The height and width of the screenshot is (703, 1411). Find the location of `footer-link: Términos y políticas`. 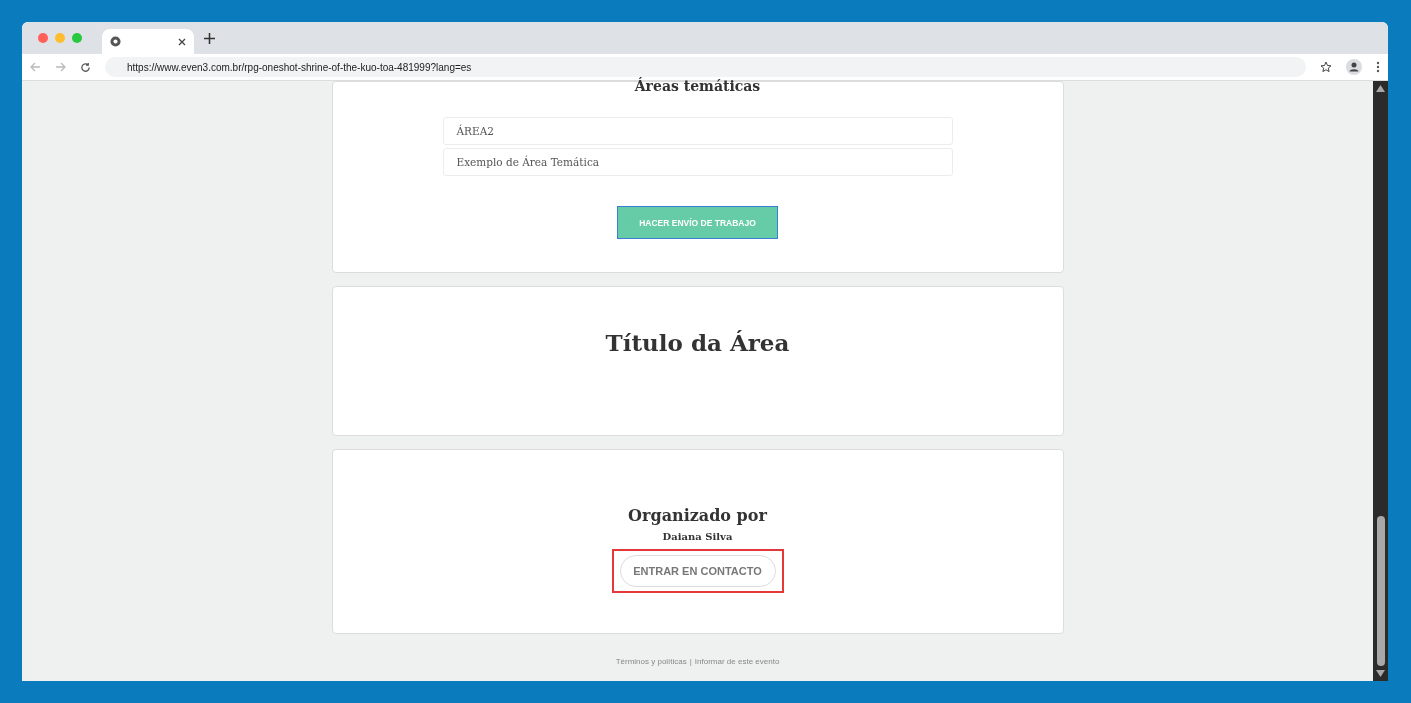

footer-link: Términos y políticas is located at coordinates (651, 661).